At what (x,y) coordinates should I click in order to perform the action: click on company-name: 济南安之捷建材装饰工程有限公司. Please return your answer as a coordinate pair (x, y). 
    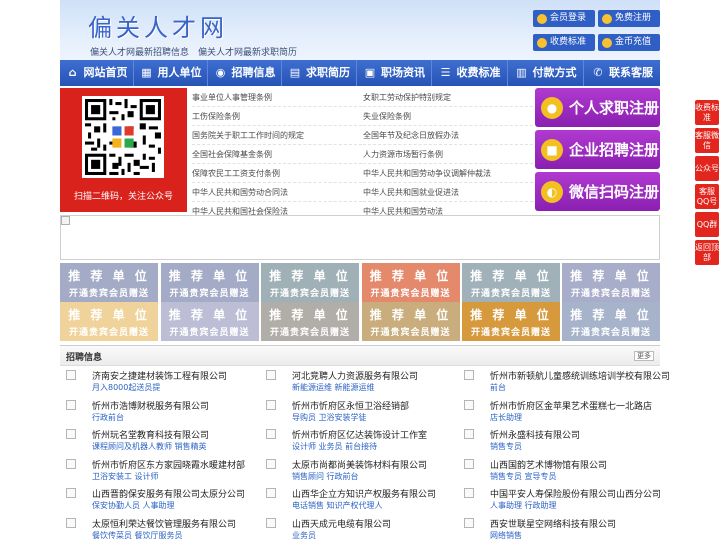
    Looking at the image, I should click on (159, 375).